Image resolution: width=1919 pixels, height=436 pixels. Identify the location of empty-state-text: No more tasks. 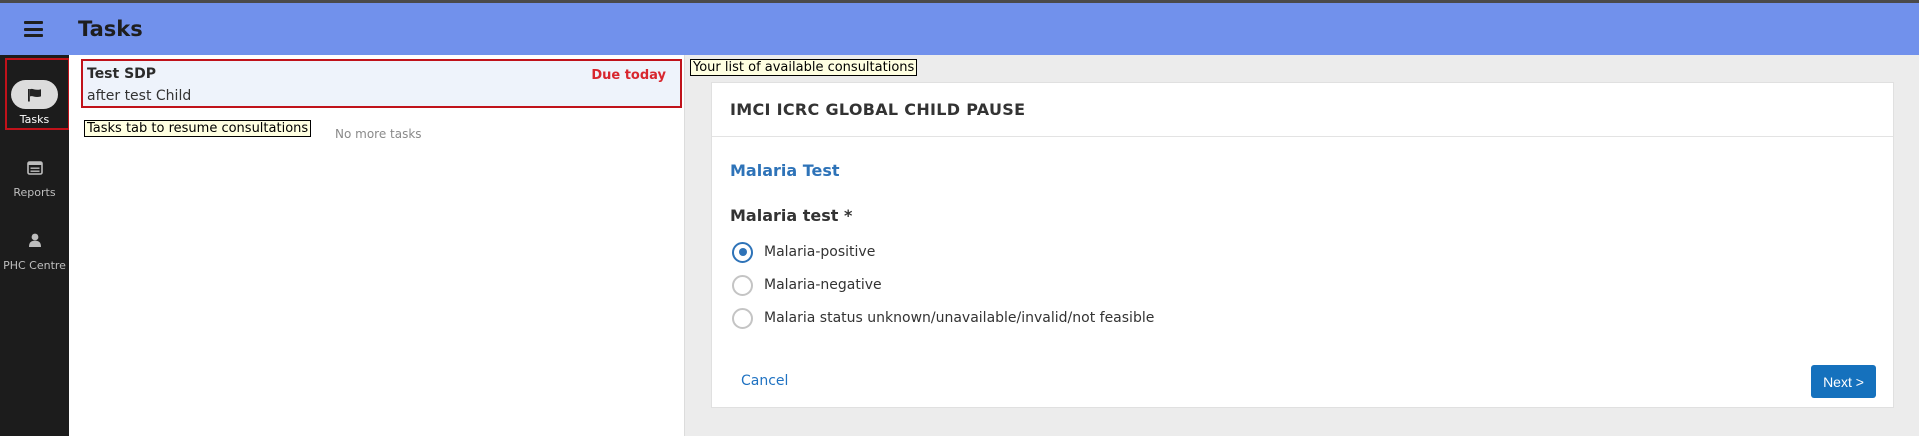
(378, 134).